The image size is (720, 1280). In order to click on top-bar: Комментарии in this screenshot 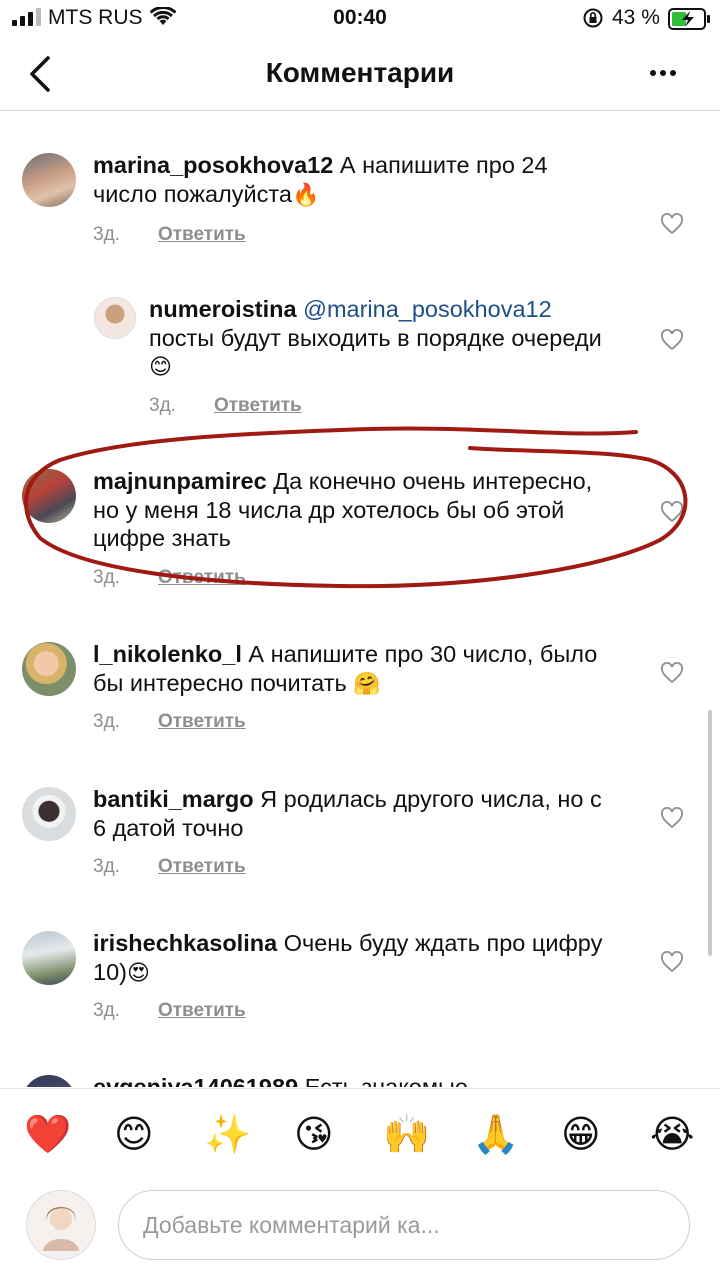, I will do `click(360, 75)`.